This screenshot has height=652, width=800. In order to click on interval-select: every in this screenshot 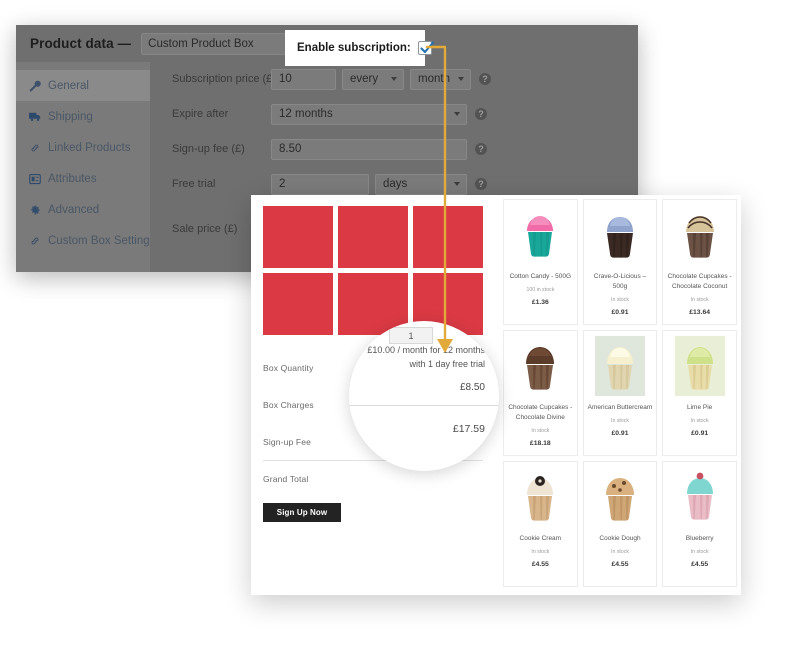, I will do `click(373, 79)`.